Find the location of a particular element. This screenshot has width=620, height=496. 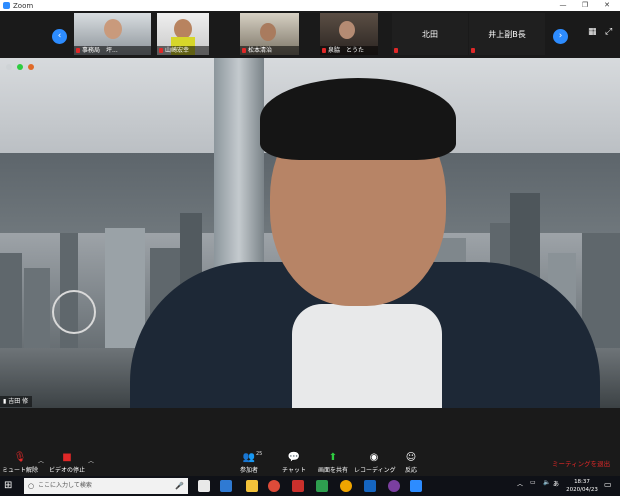

stop-video-button: ■ ビデオの停止 is located at coordinates (67, 463).